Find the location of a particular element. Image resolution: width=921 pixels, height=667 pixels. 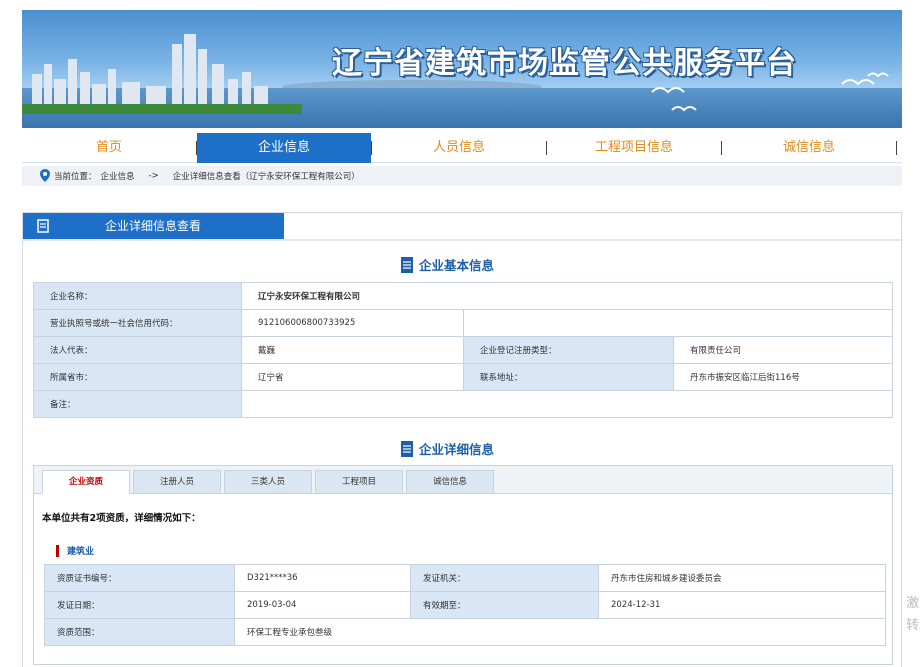

remark-label: 备注： is located at coordinates (137, 404).